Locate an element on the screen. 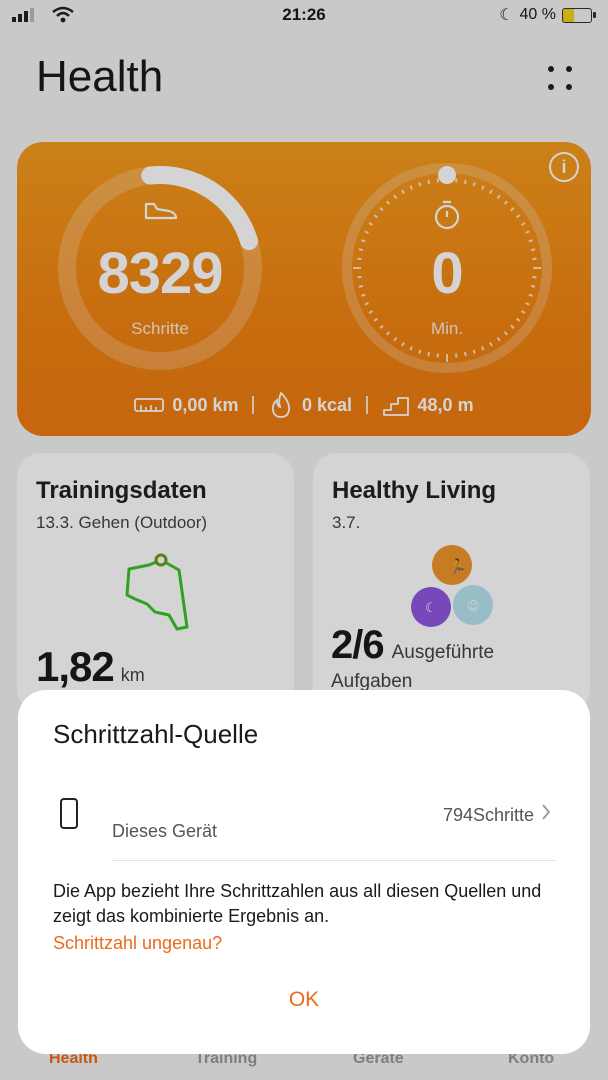 The height and width of the screenshot is (1080, 608). chevron-right-icon is located at coordinates (546, 812).